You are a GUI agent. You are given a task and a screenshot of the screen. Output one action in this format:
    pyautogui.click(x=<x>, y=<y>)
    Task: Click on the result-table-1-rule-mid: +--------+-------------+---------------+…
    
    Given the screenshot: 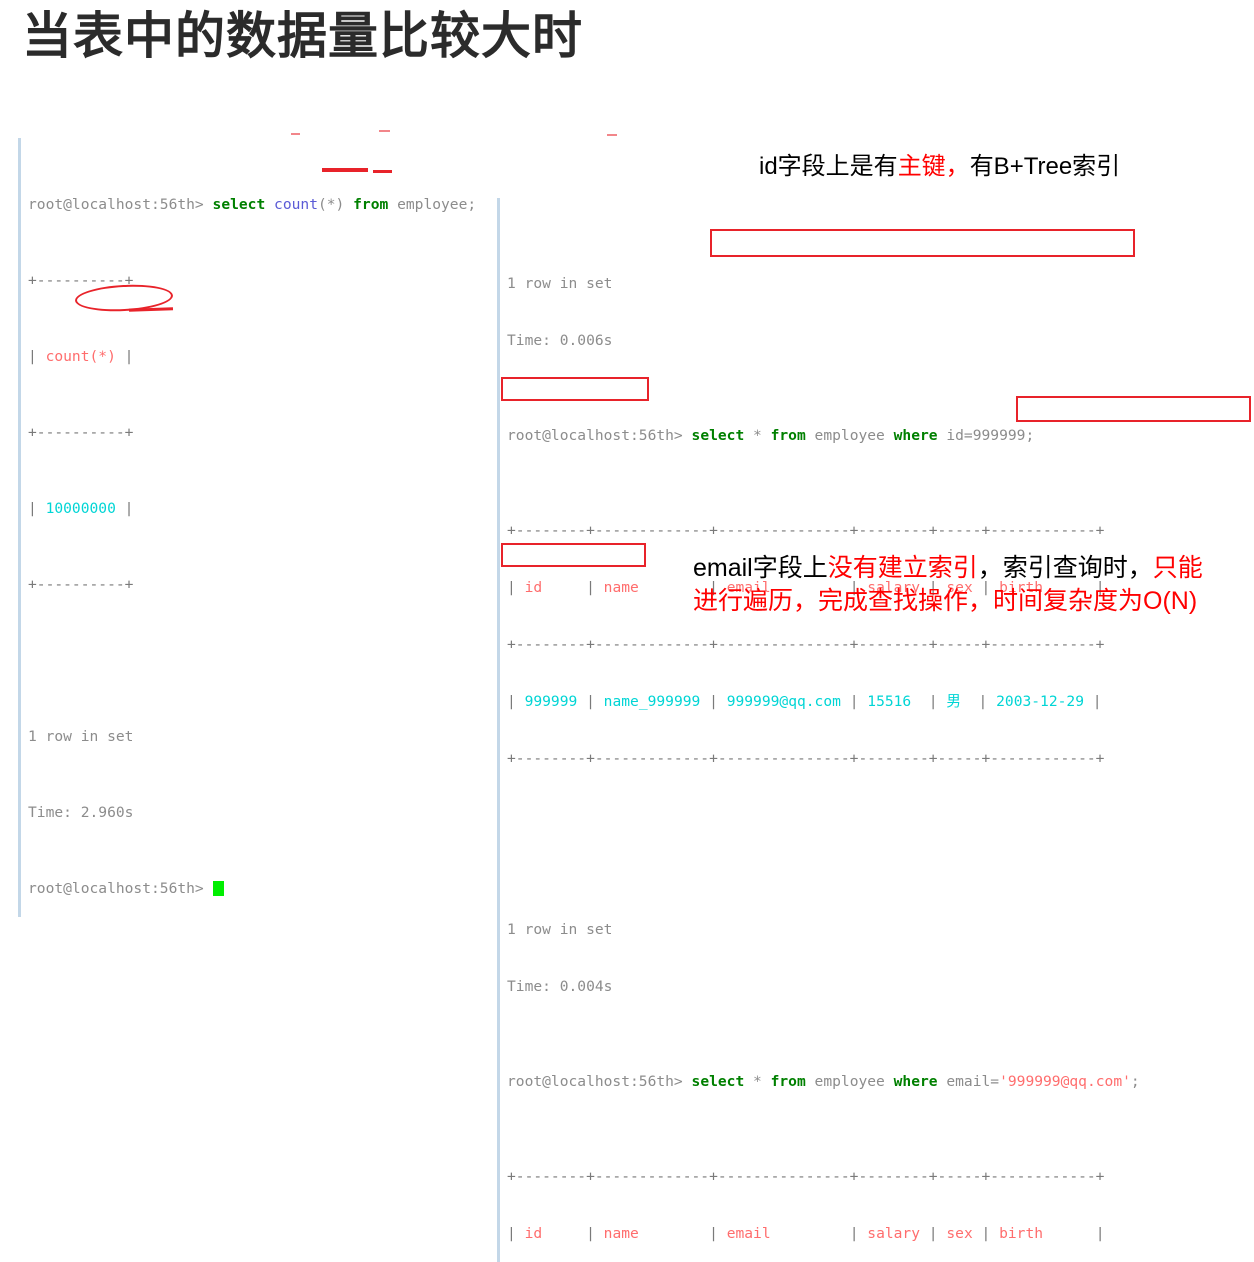 What is the action you would take?
    pyautogui.click(x=806, y=644)
    